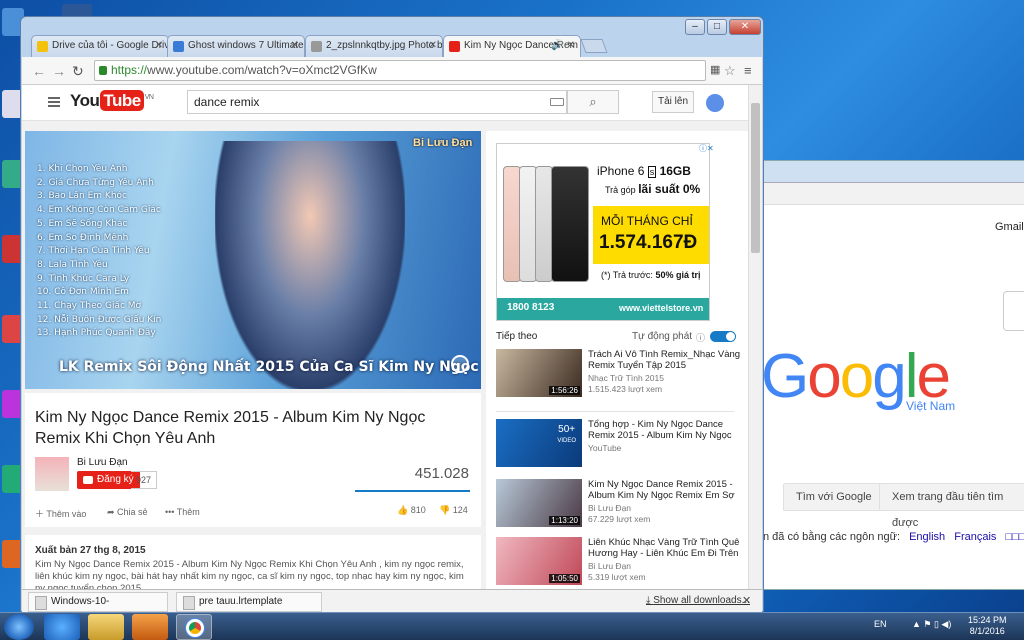 The width and height of the screenshot is (1024, 640). What do you see at coordinates (110, 45) in the screenshot?
I see `tab-label: Drive của tôi - Google Driv` at bounding box center [110, 45].